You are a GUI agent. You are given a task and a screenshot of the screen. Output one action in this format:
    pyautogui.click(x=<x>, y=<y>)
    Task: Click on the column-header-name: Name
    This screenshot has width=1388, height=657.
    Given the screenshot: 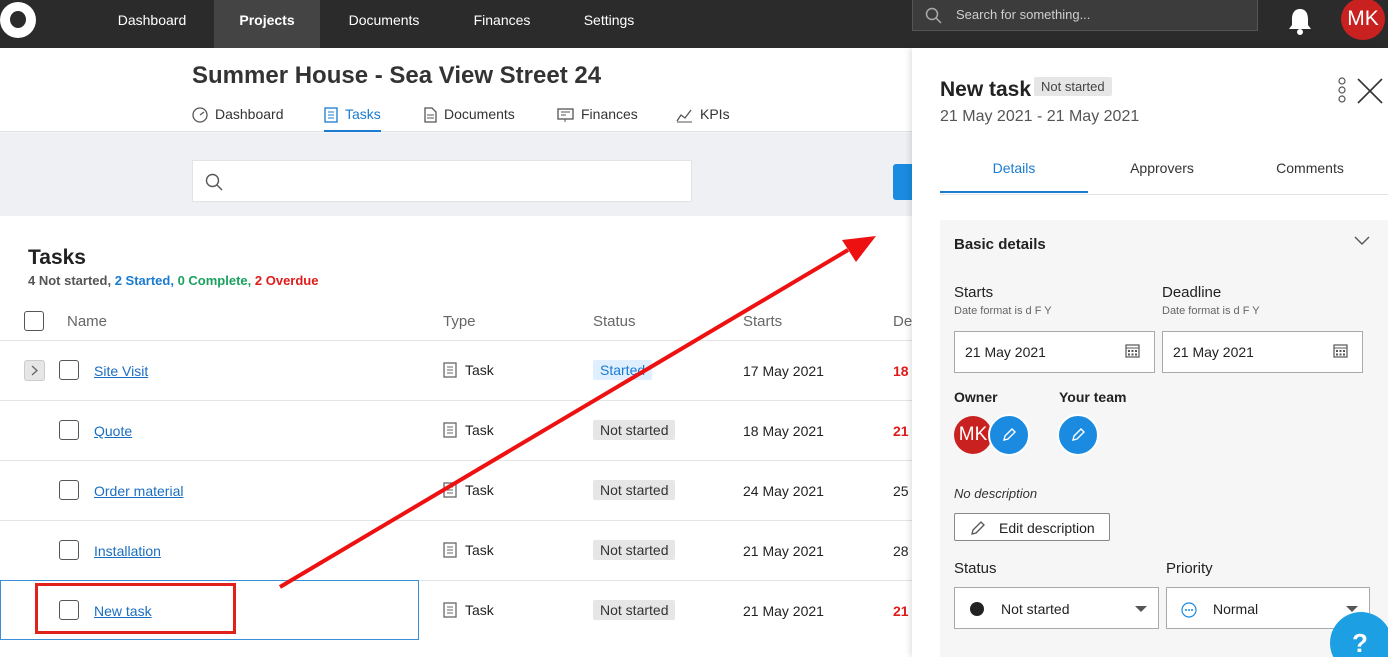 What is the action you would take?
    pyautogui.click(x=87, y=321)
    